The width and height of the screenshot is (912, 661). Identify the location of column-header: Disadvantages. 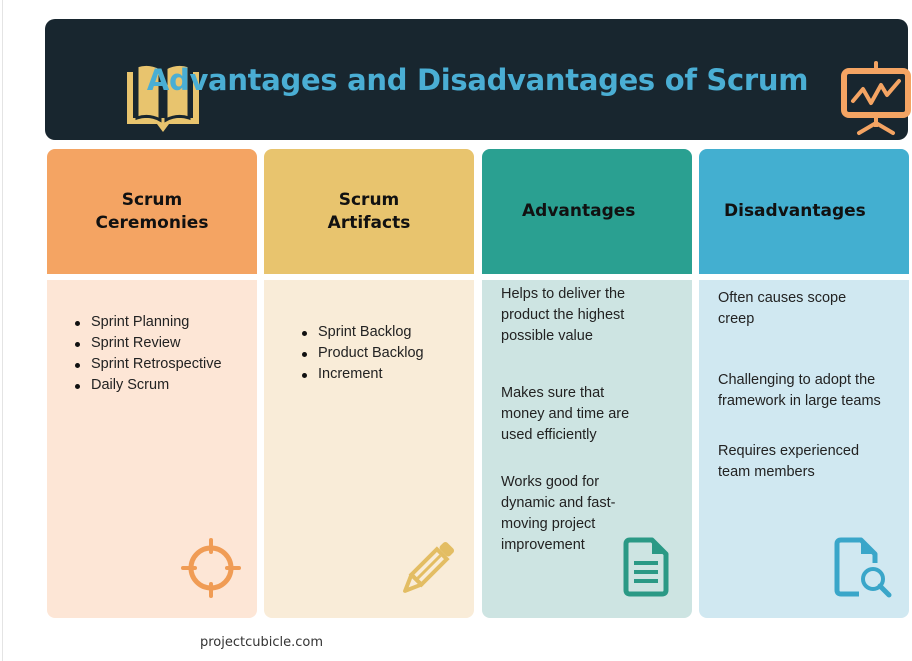
(804, 211).